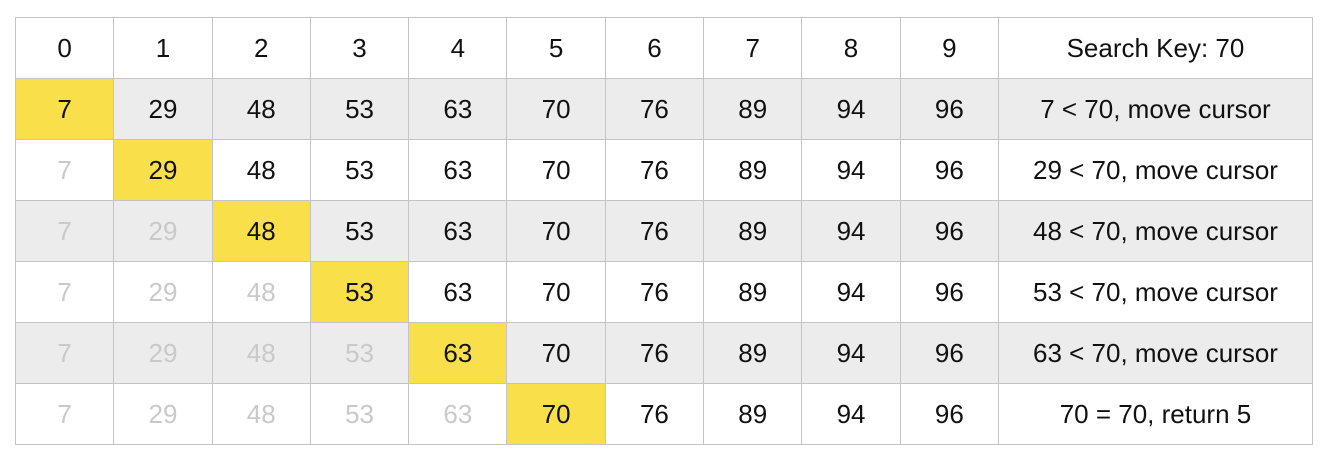 The width and height of the screenshot is (1330, 460). What do you see at coordinates (163, 109) in the screenshot?
I see `array-cell: 29` at bounding box center [163, 109].